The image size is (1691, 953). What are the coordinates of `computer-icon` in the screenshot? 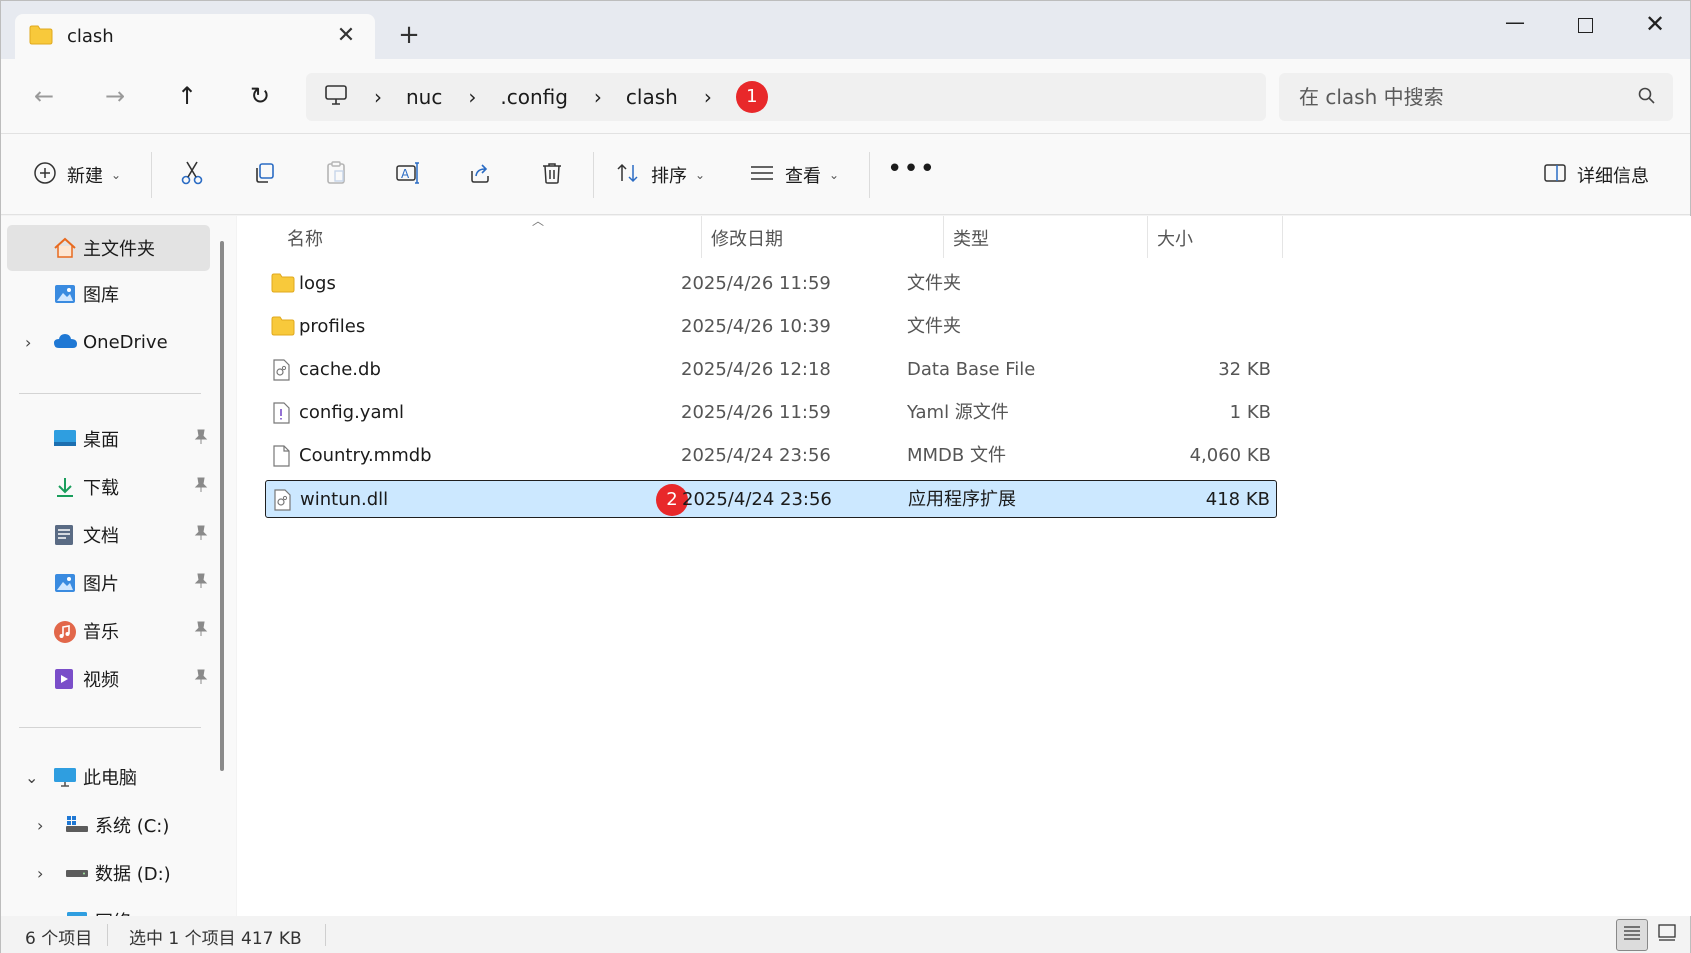 It's located at (336, 97).